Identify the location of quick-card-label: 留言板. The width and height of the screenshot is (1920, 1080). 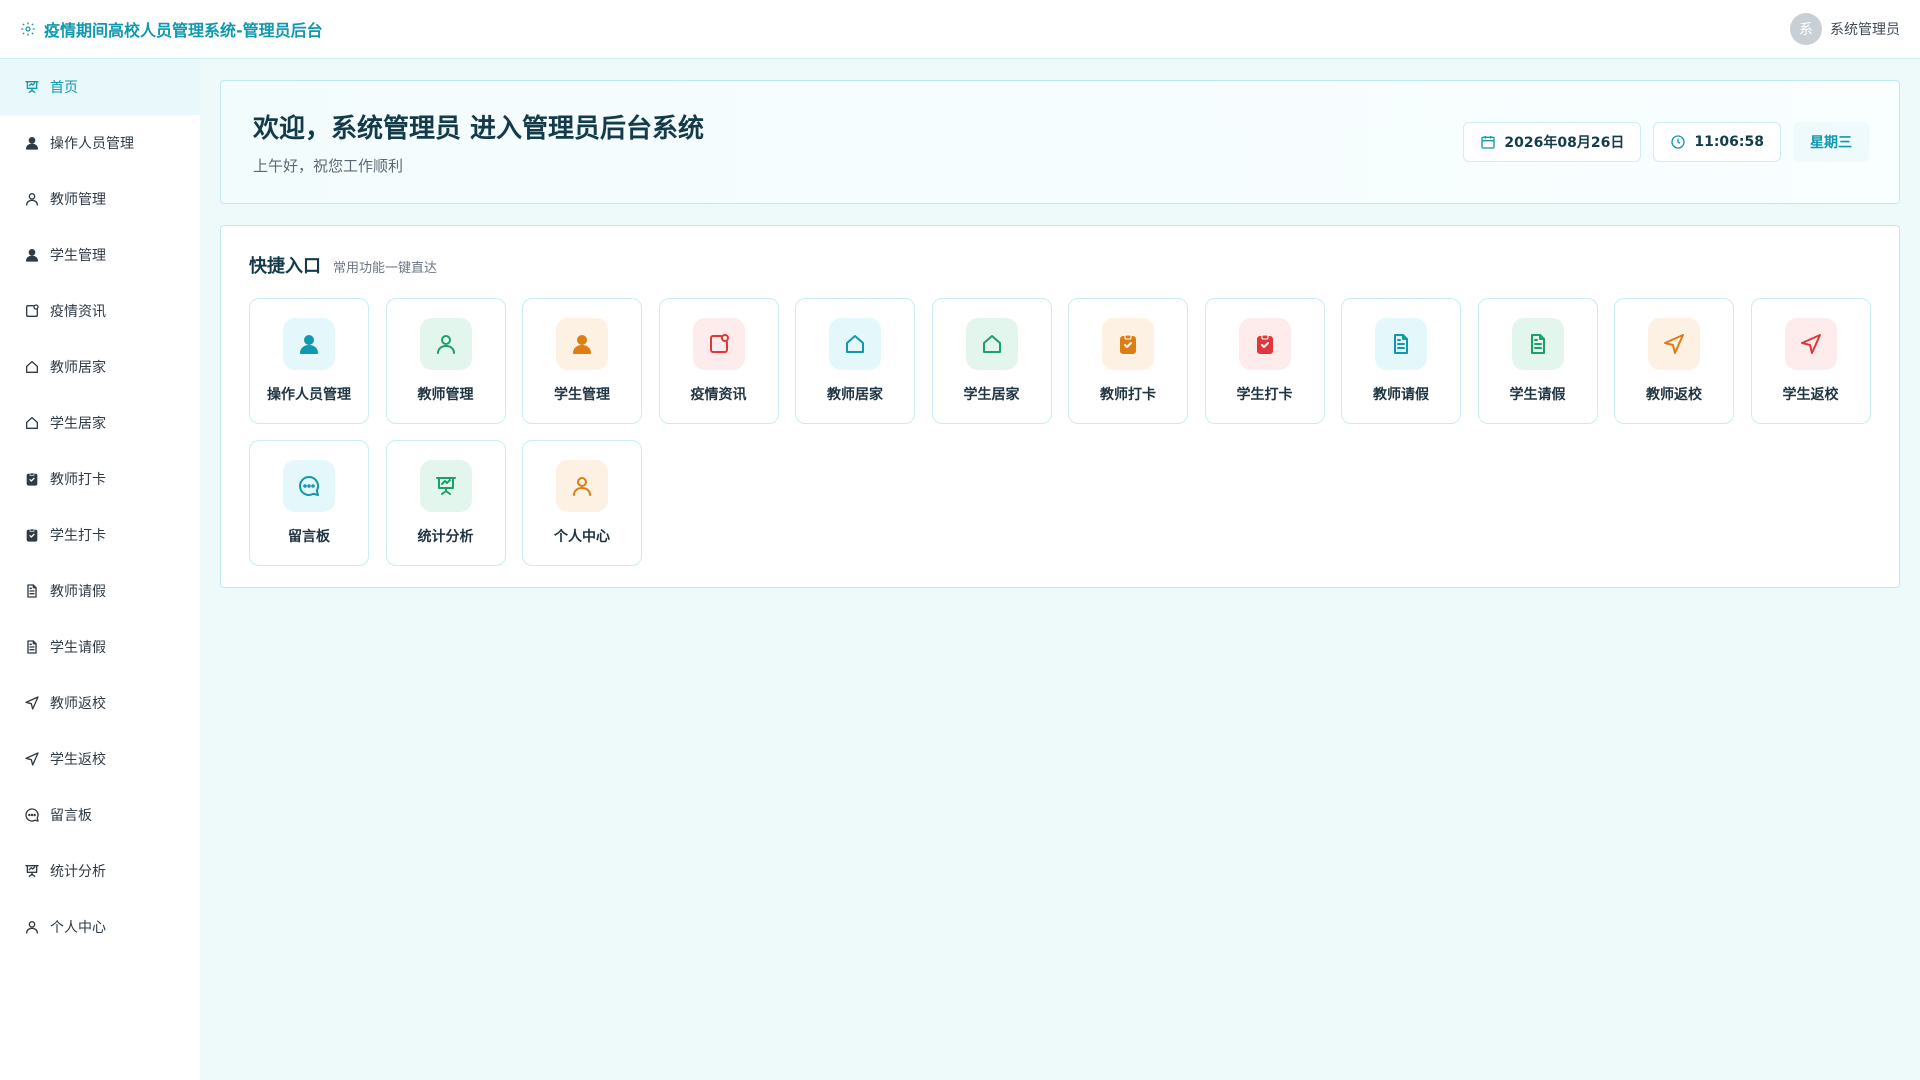
(309, 537).